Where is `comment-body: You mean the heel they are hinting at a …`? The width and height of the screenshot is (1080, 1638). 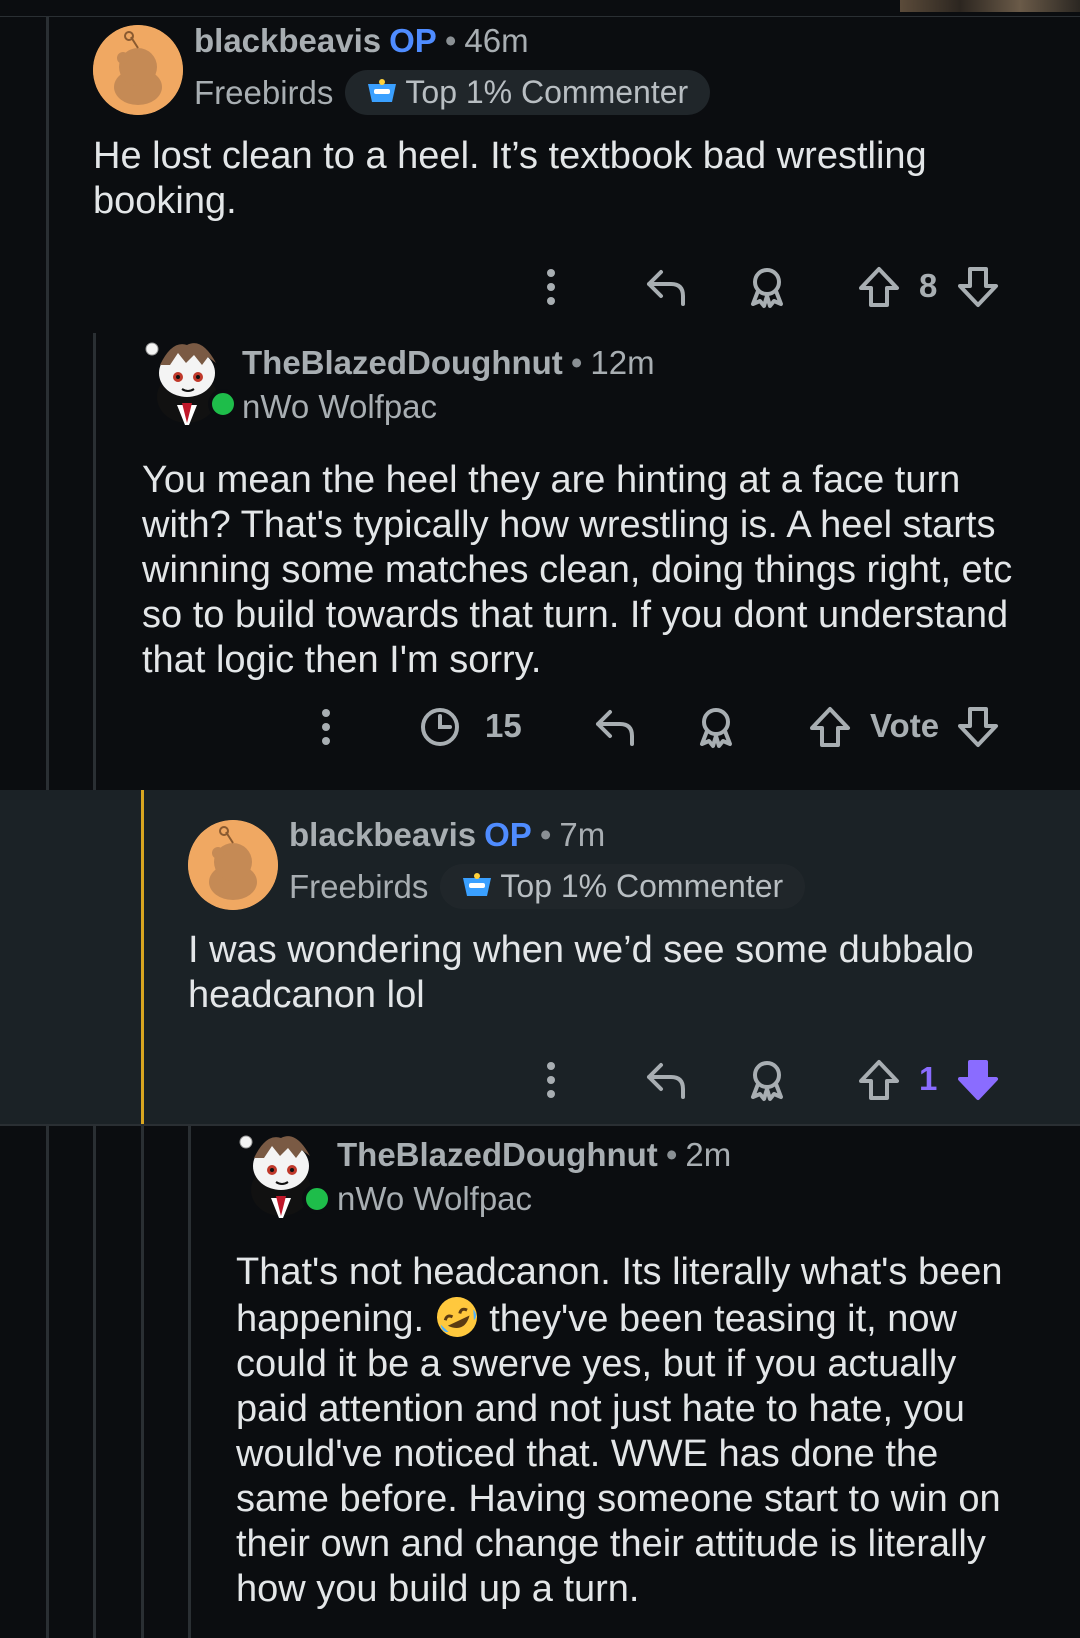
comment-body: You mean the heel they are hinting at a … is located at coordinates (577, 570).